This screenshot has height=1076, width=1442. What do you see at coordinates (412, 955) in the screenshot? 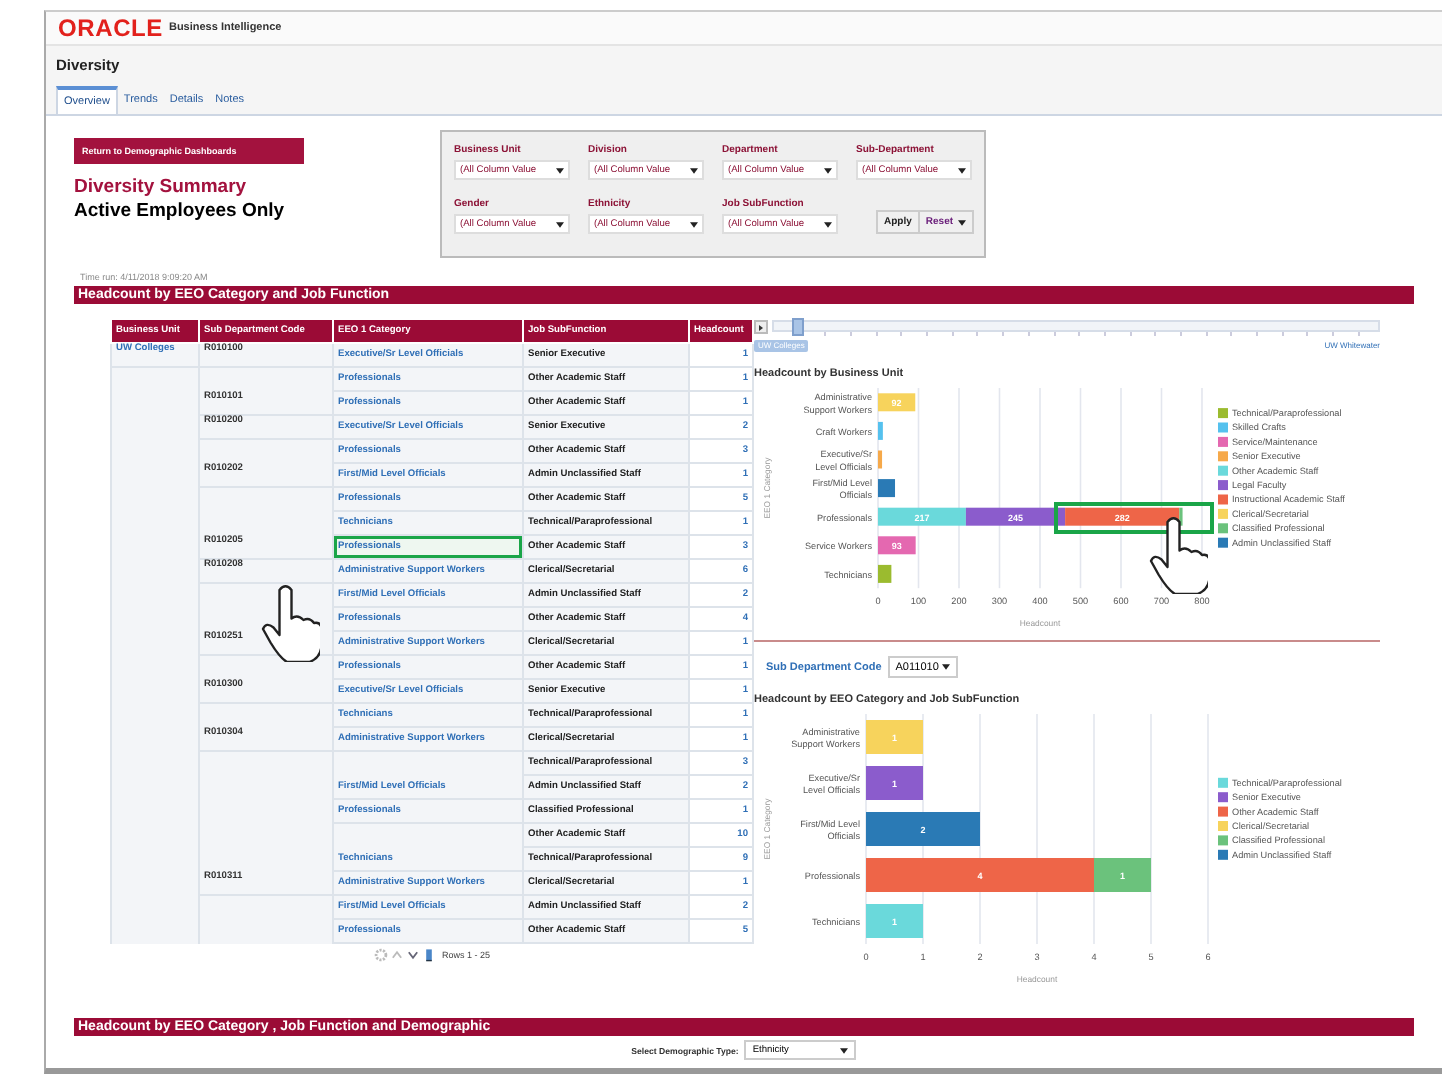
I see `down-icon` at bounding box center [412, 955].